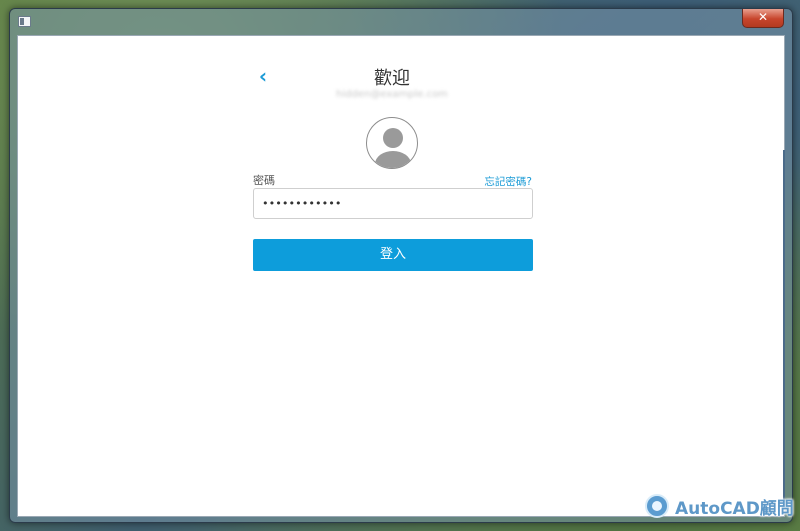 The height and width of the screenshot is (531, 800). What do you see at coordinates (393, 255) in the screenshot?
I see `login-button: 登入` at bounding box center [393, 255].